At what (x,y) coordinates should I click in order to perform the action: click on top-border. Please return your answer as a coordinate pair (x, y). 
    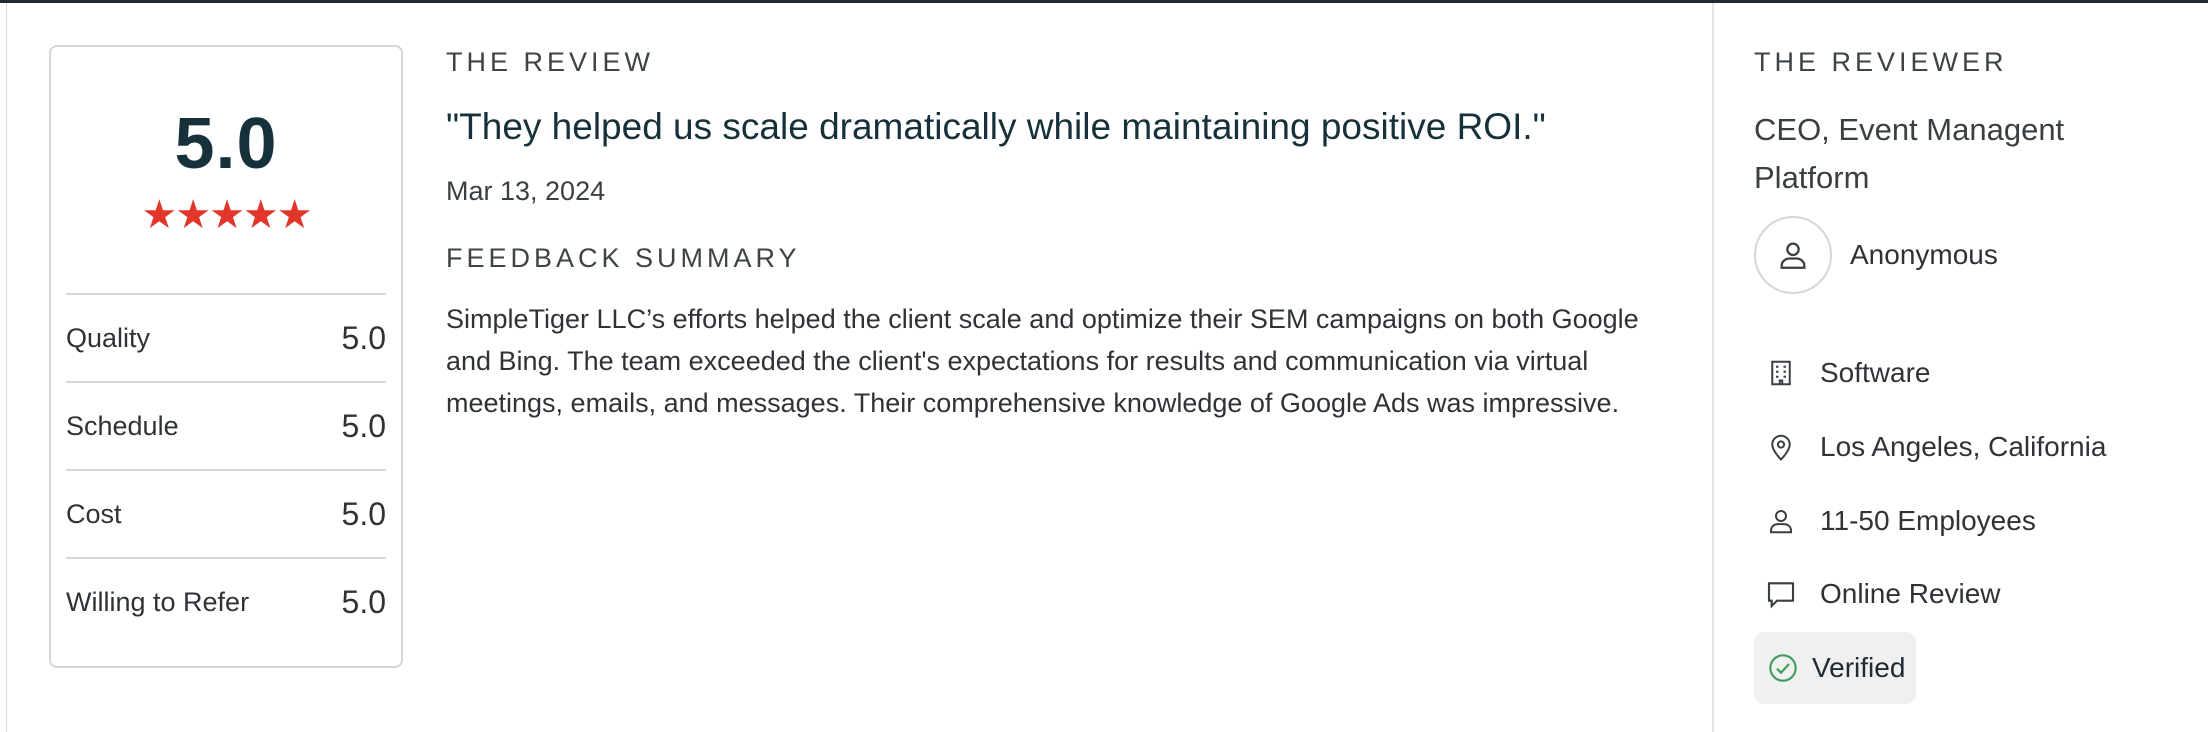
    Looking at the image, I should click on (1104, 1).